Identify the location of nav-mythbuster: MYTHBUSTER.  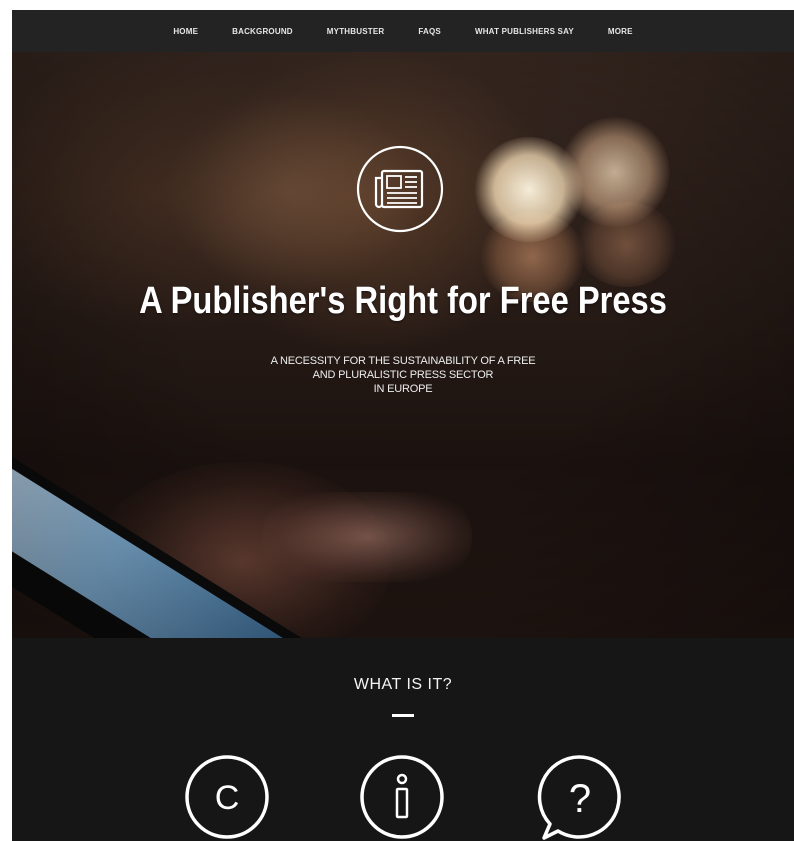
(356, 31).